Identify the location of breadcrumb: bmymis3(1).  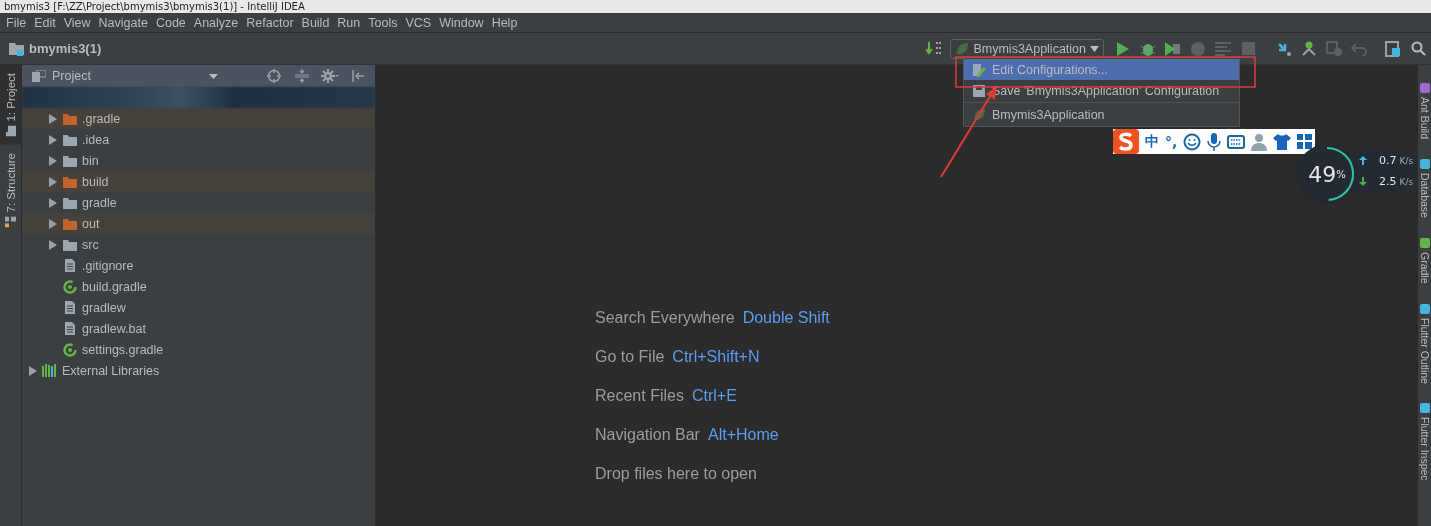
(65, 48).